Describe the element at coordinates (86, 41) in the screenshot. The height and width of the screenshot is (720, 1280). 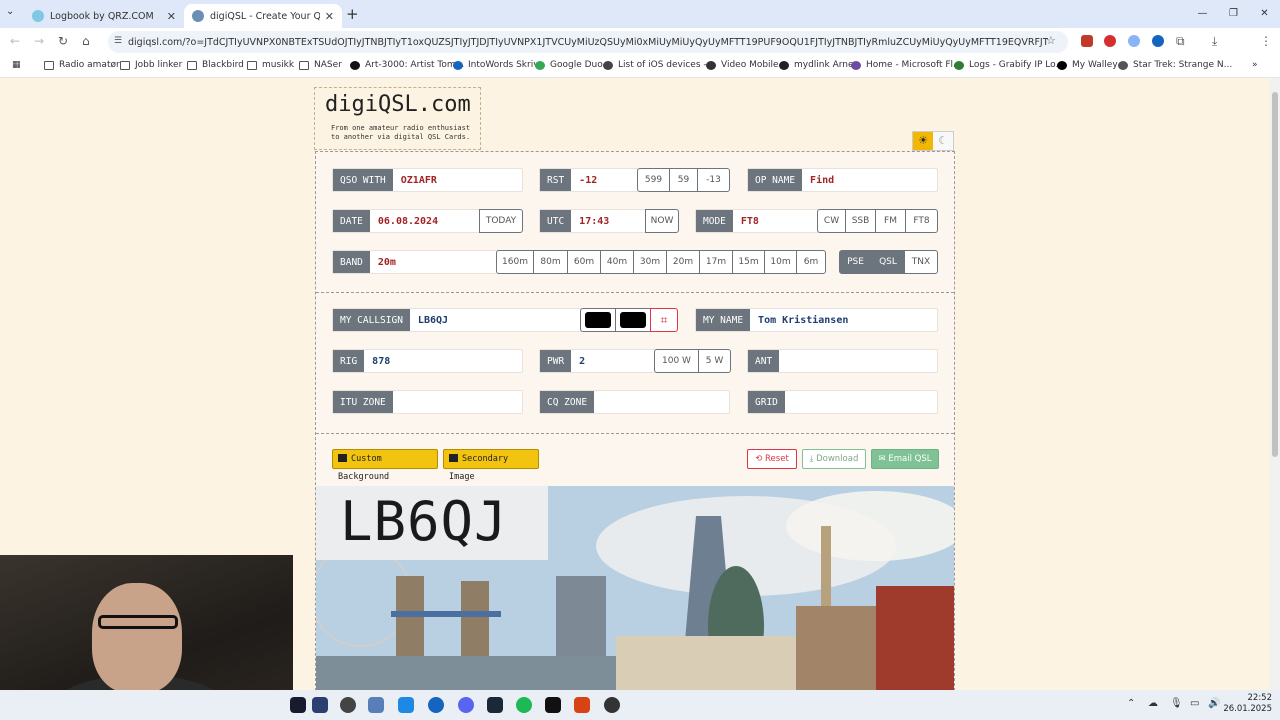
I see `home-icon: ⌂` at that location.